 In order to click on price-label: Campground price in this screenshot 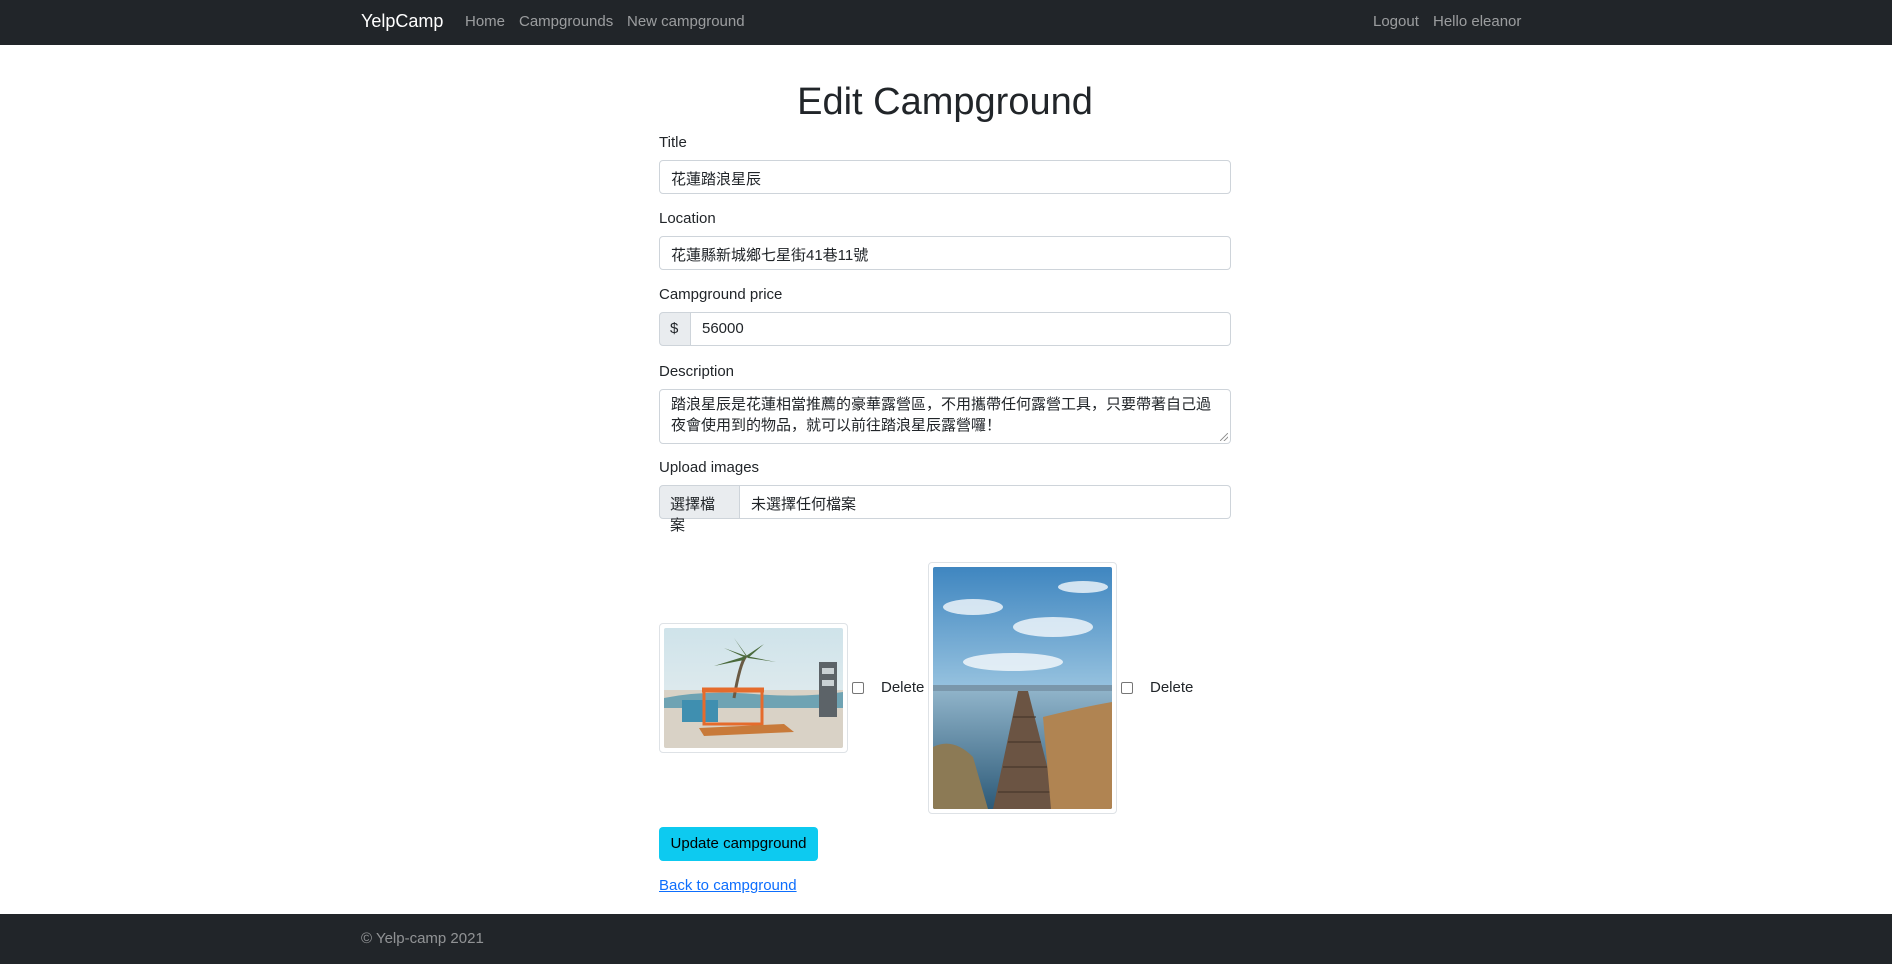, I will do `click(721, 294)`.